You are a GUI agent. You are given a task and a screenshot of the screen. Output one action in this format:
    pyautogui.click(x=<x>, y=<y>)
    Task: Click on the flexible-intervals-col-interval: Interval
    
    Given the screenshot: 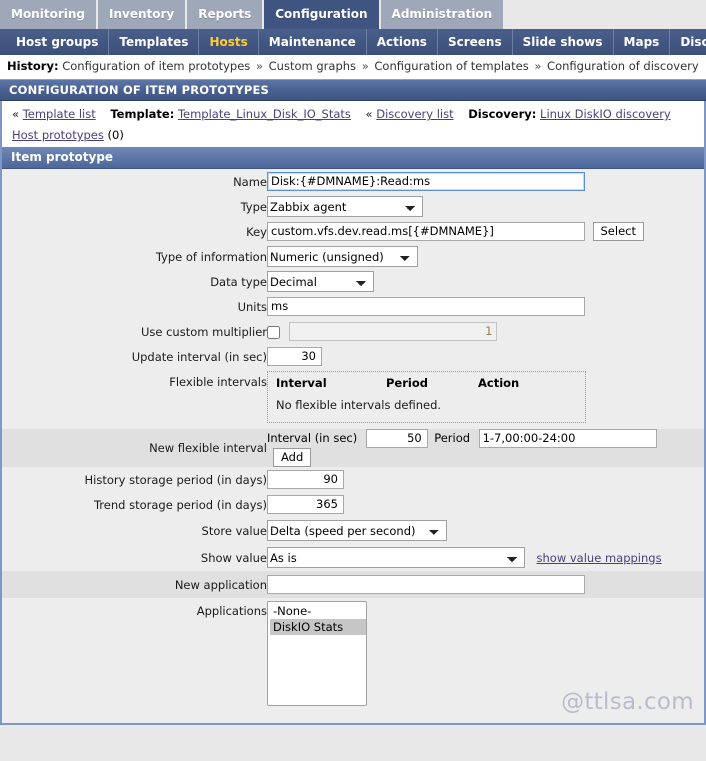 What is the action you would take?
    pyautogui.click(x=301, y=383)
    